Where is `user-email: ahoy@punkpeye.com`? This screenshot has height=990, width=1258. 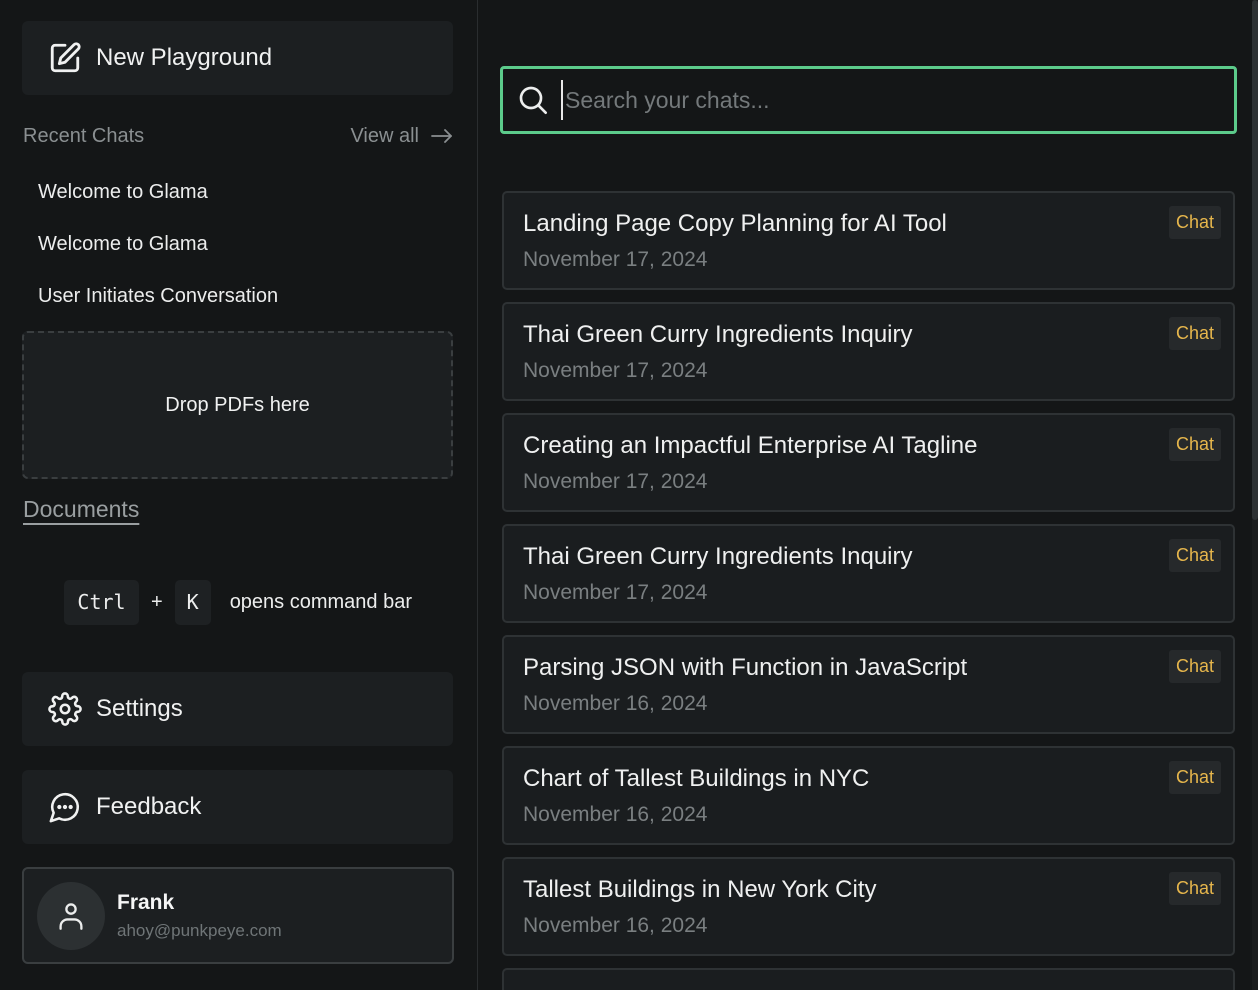
user-email: ahoy@punkpeye.com is located at coordinates (199, 930).